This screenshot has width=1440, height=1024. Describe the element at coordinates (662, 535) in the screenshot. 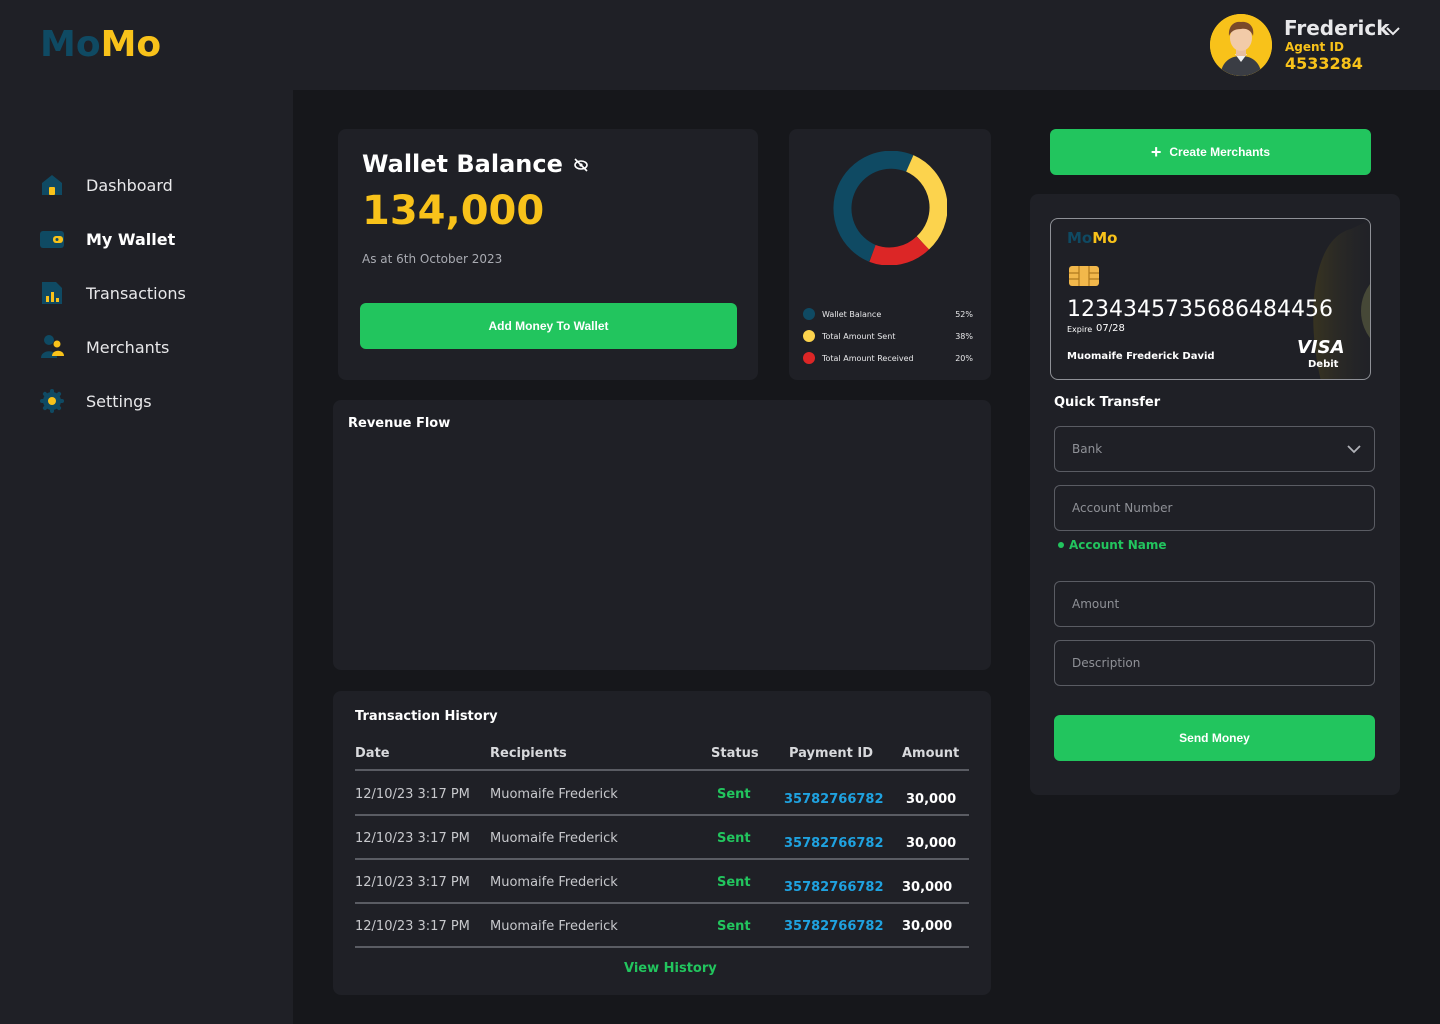

I see `revenue-flow-card` at that location.